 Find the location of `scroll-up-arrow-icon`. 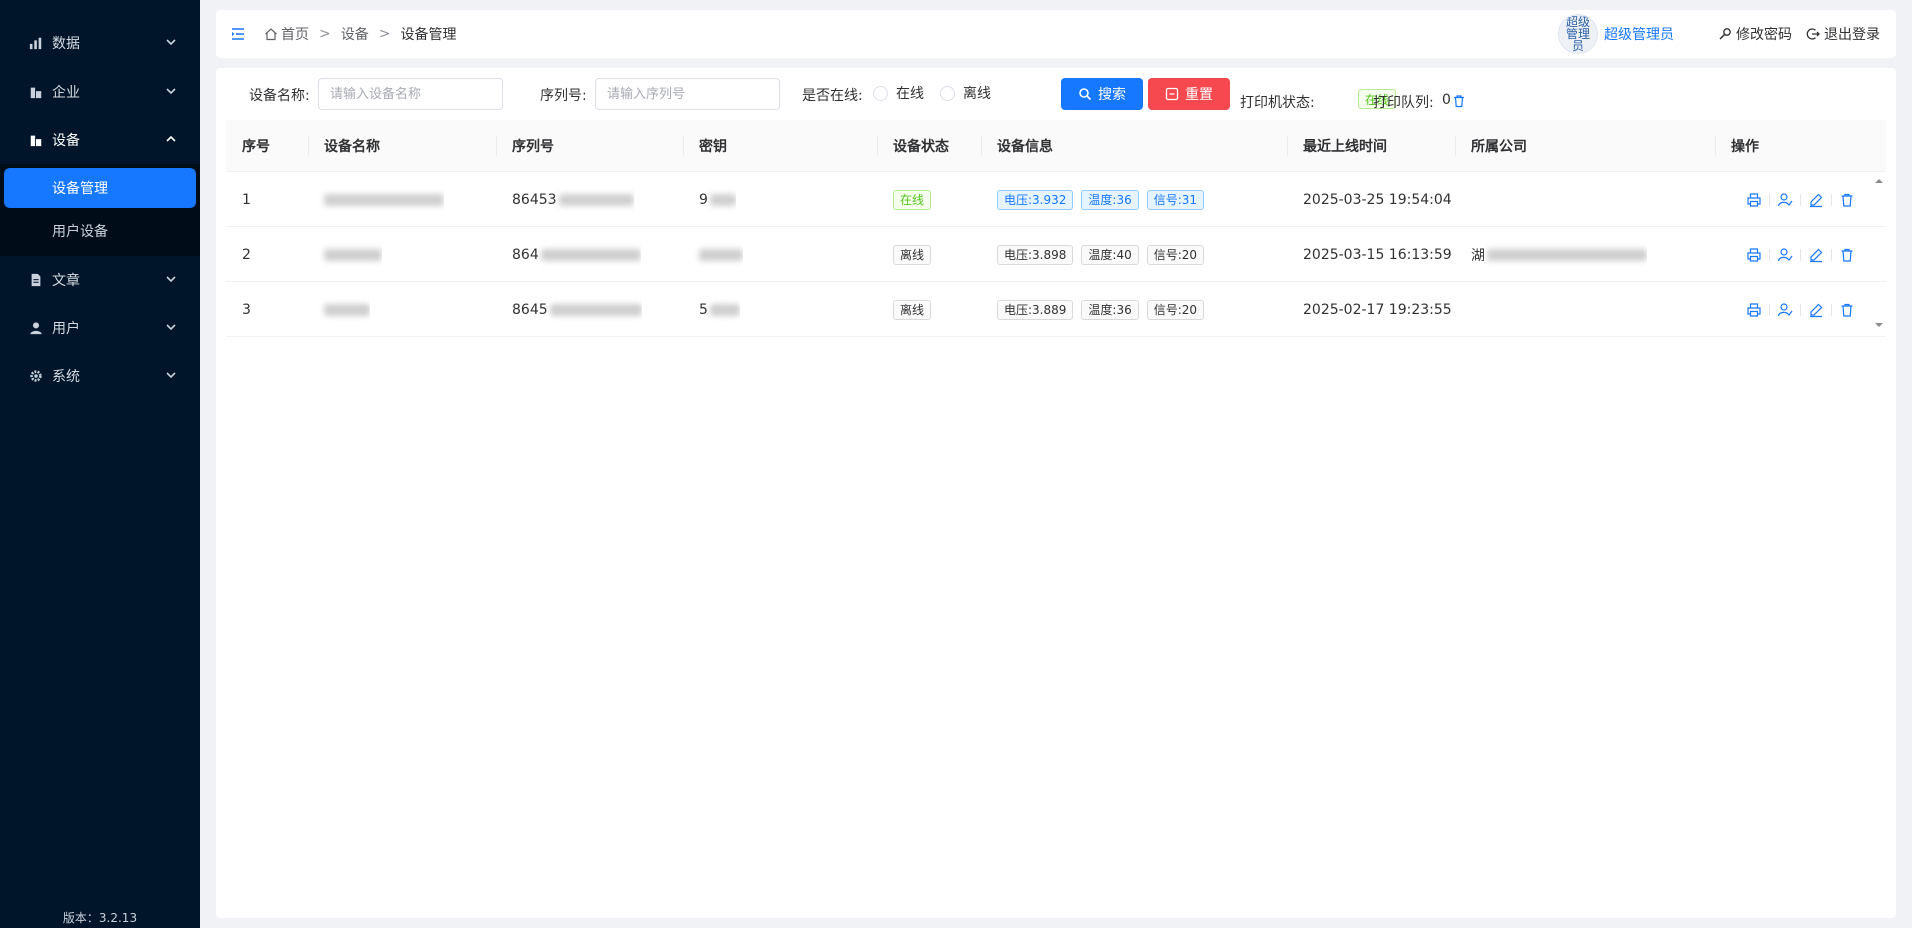

scroll-up-arrow-icon is located at coordinates (1879, 181).